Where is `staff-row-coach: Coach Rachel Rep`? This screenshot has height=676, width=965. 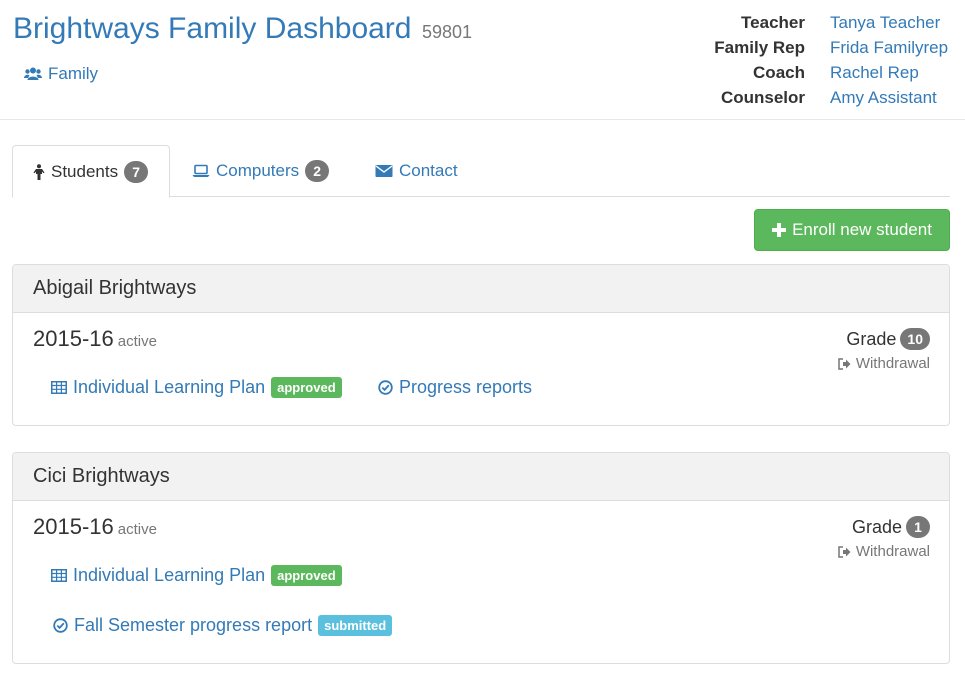 staff-row-coach: Coach Rachel Rep is located at coordinates (817, 72).